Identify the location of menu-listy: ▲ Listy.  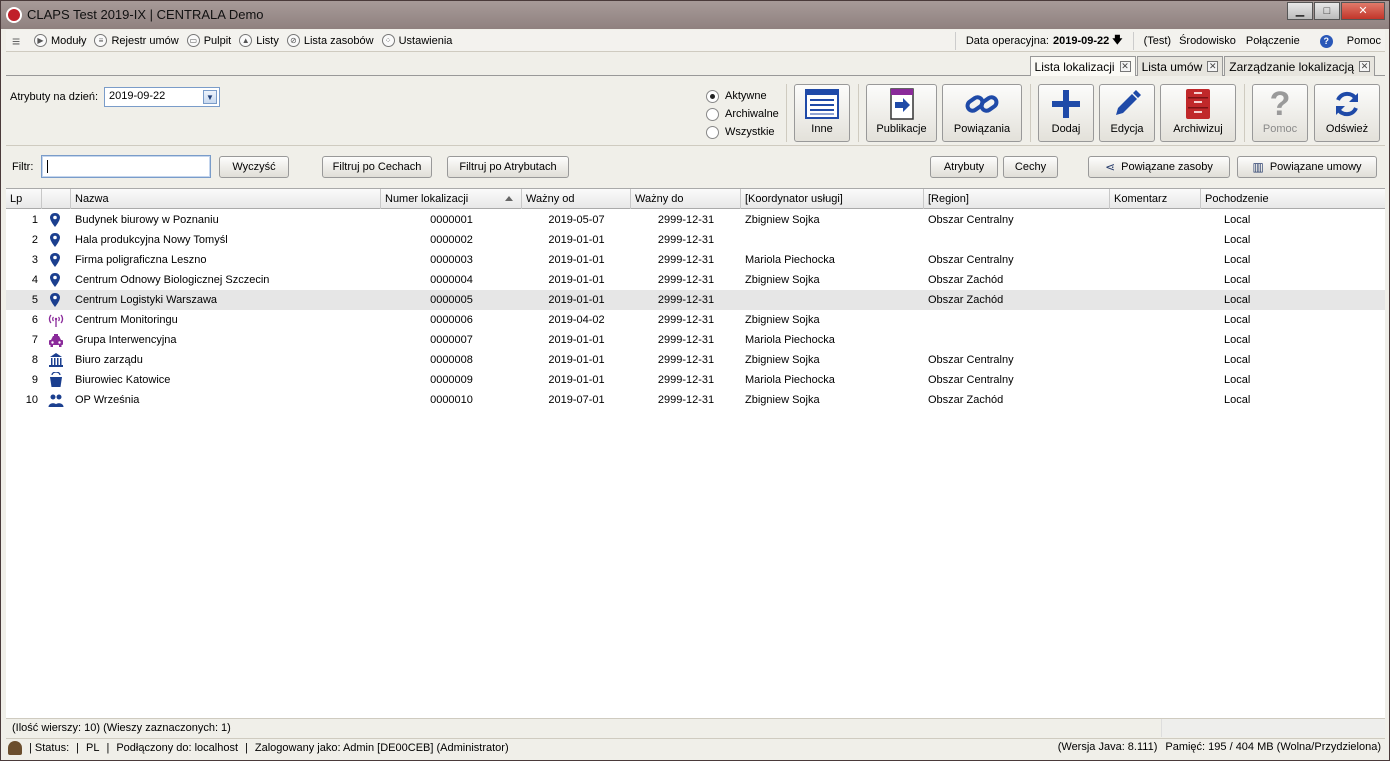
(259, 40).